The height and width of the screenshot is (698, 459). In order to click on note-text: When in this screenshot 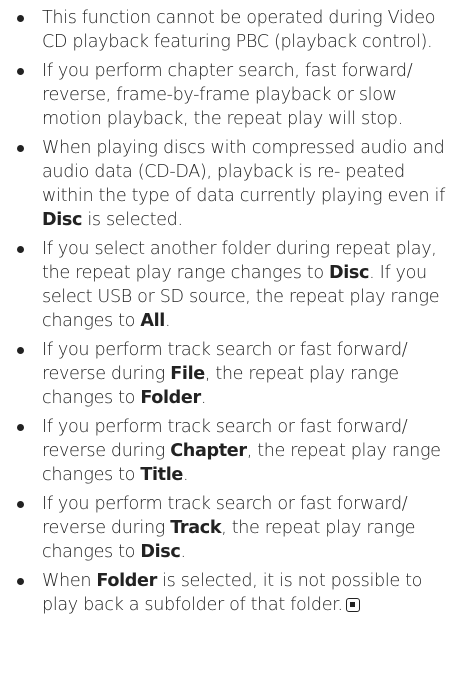, I will do `click(69, 581)`.